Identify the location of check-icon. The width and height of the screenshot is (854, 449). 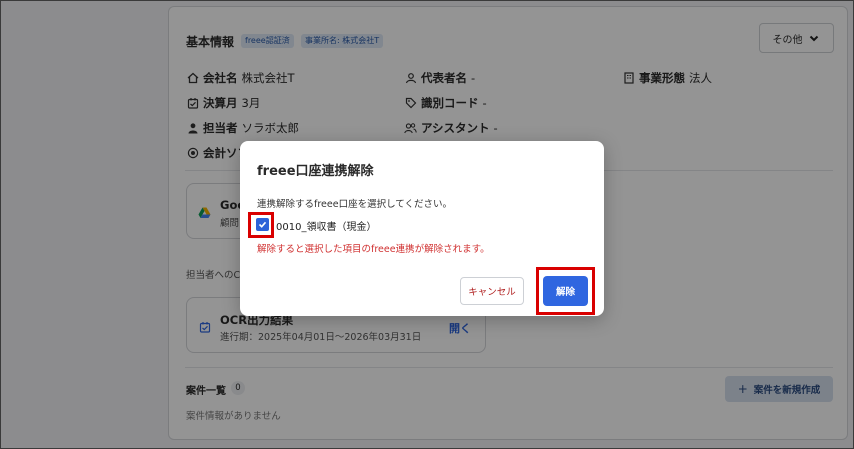
(262, 224).